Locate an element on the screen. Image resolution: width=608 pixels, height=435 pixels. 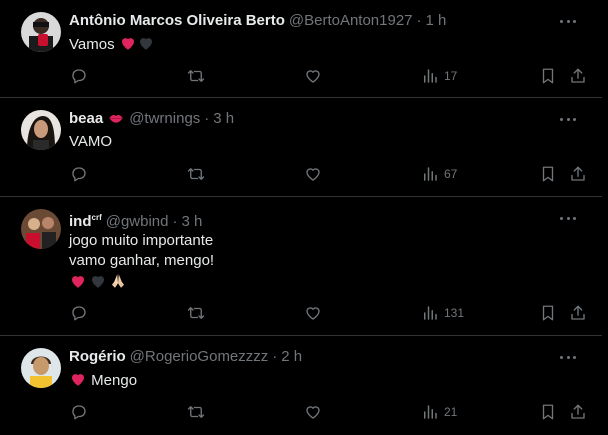
views-count: 131 is located at coordinates (454, 313).